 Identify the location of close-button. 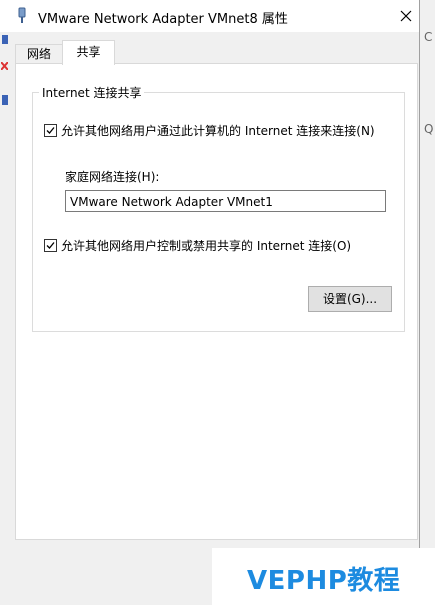
(406, 16).